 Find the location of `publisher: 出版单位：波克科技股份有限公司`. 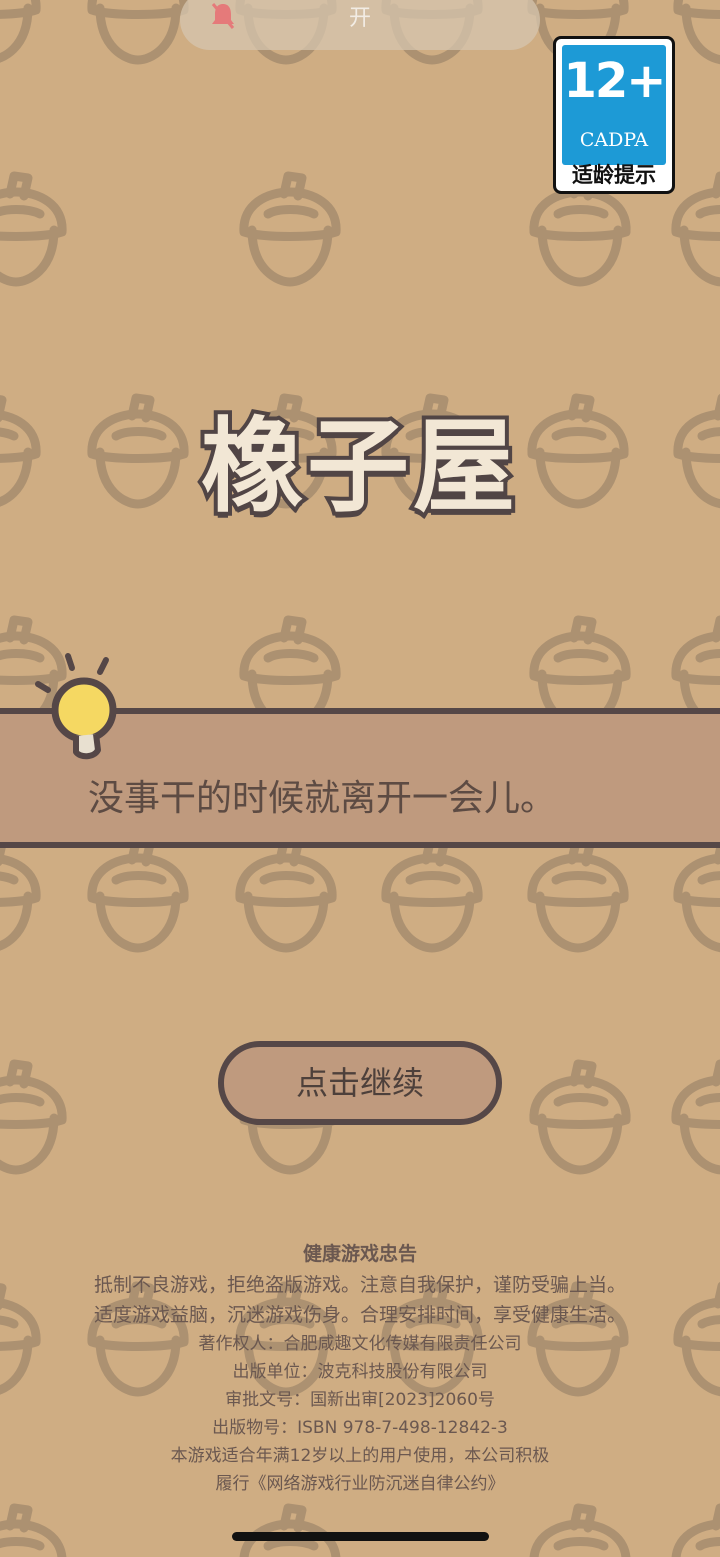

publisher: 出版单位：波克科技股份有限公司 is located at coordinates (360, 1372).